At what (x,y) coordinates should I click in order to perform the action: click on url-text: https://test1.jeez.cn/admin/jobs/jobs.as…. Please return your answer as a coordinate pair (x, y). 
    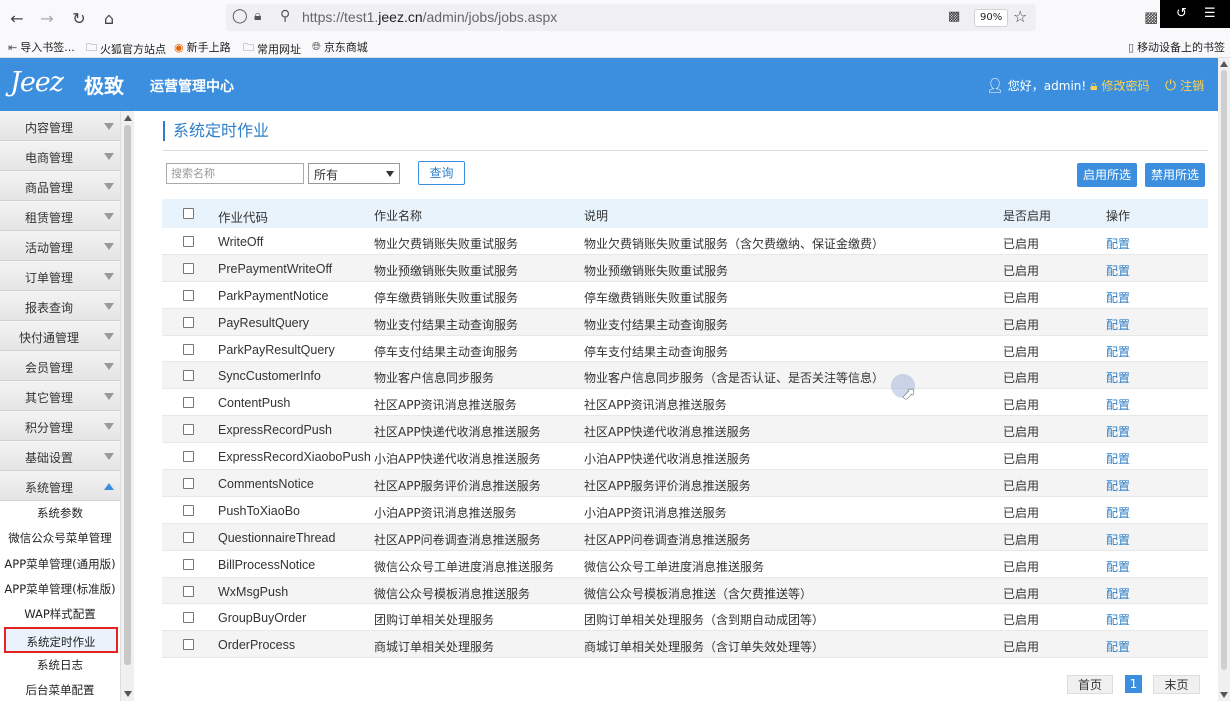
    Looking at the image, I should click on (429, 17).